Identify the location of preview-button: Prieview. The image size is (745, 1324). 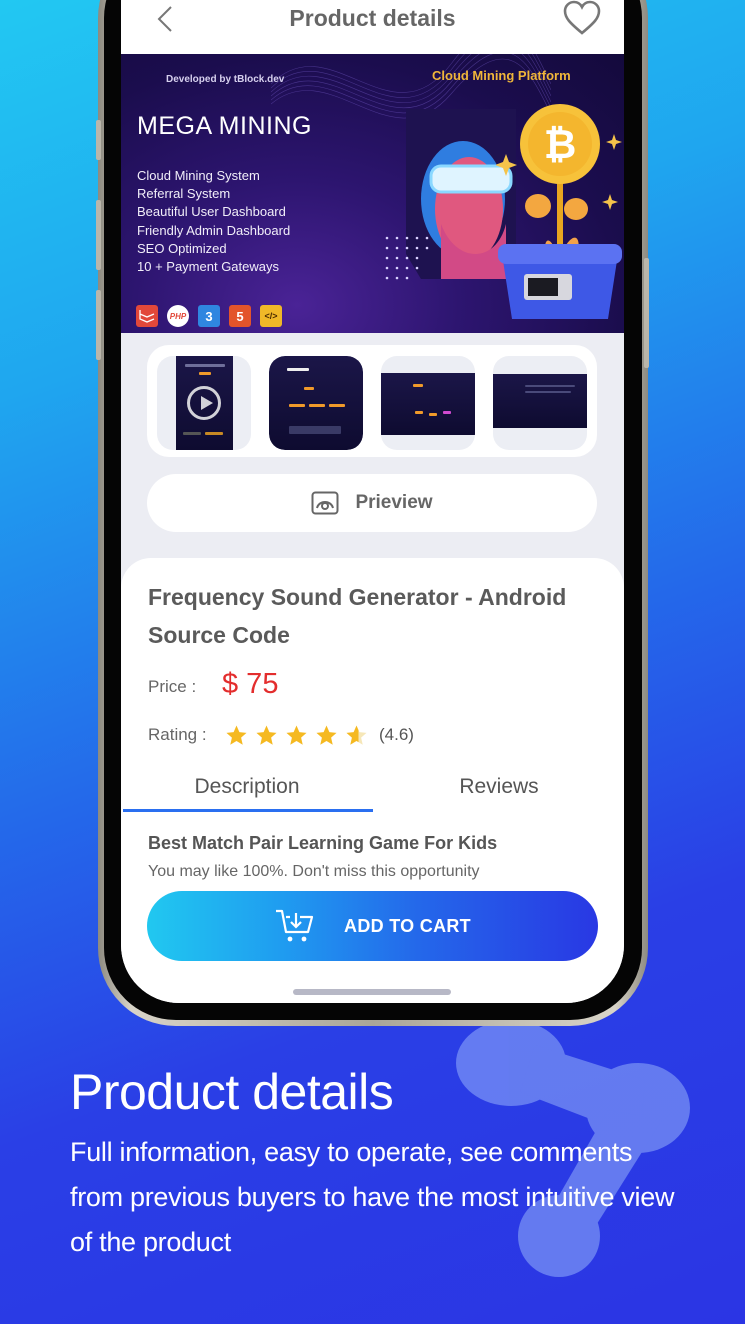
(372, 503).